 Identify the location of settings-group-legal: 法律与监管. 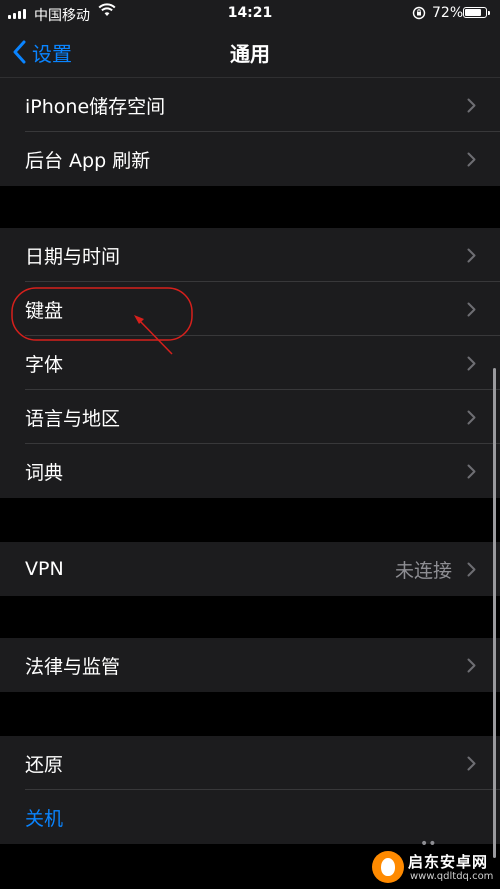
(250, 665).